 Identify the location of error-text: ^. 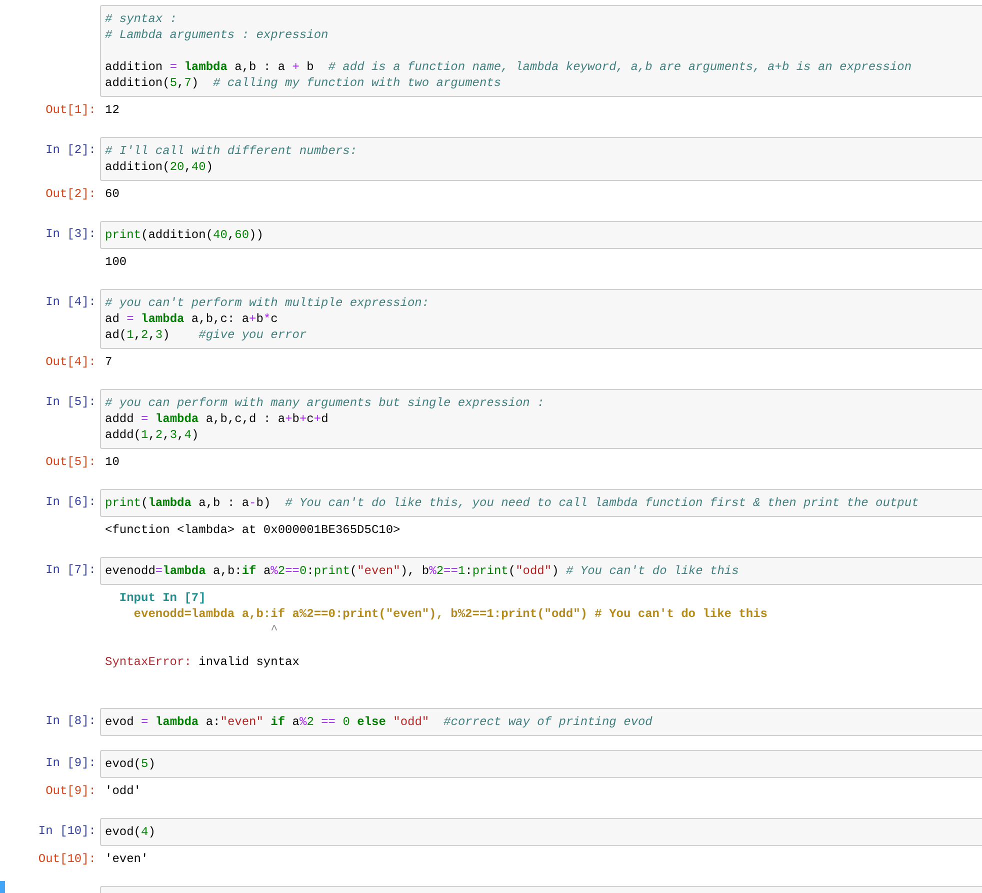
(274, 630).